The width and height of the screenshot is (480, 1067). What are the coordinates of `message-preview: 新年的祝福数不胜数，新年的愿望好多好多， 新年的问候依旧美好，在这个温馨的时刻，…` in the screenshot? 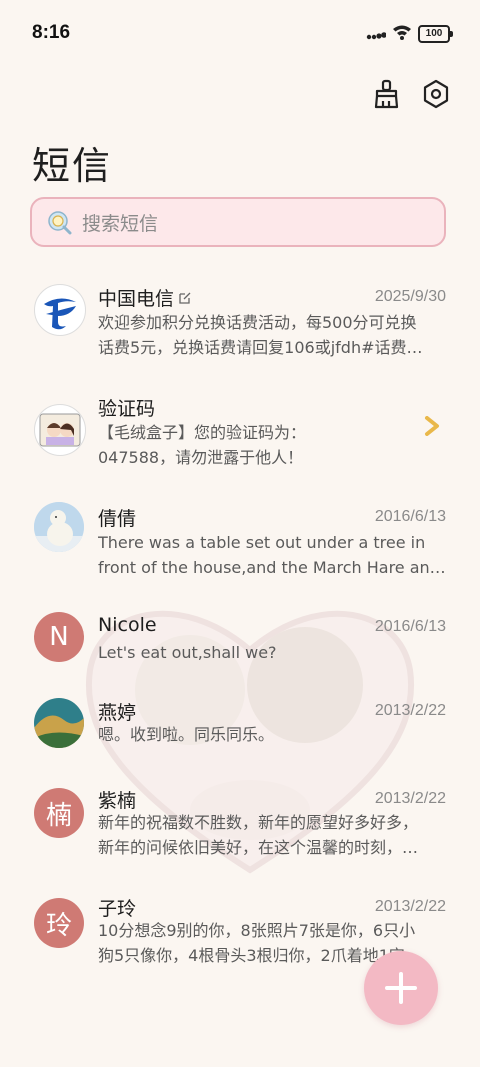 It's located at (258, 835).